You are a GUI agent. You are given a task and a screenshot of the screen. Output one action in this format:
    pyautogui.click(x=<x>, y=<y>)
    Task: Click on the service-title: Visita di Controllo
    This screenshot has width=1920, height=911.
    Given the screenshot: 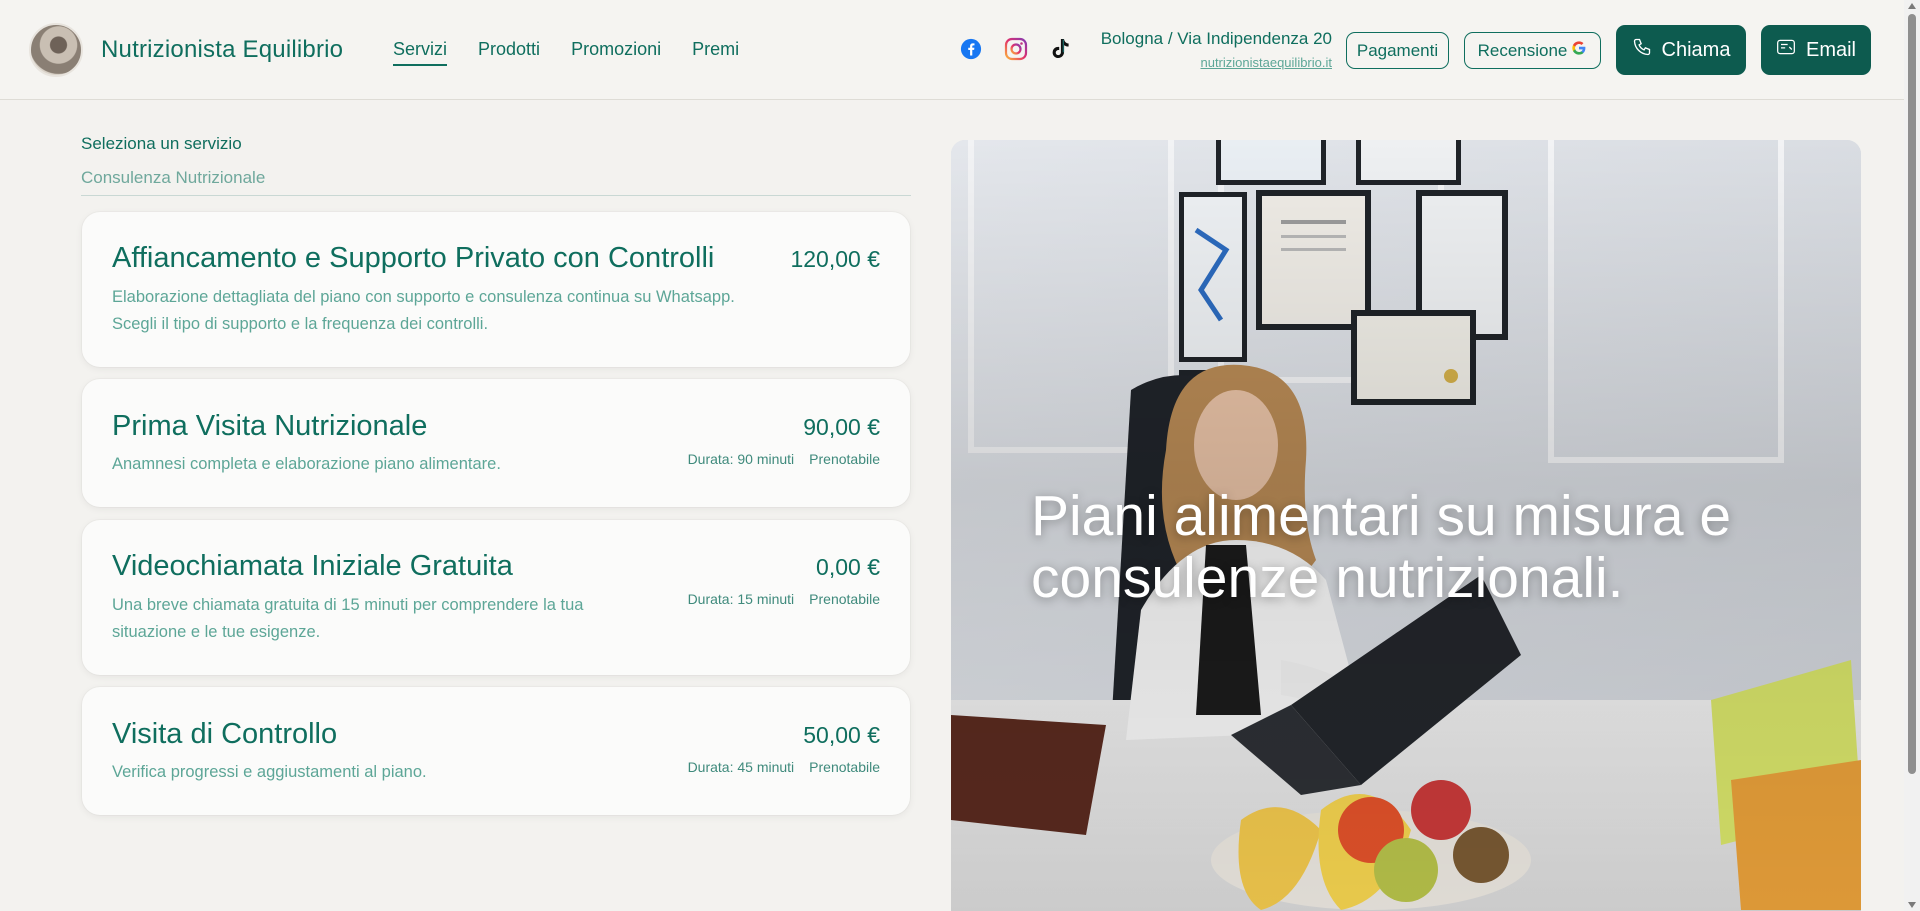 What is the action you would take?
    pyautogui.click(x=225, y=734)
    